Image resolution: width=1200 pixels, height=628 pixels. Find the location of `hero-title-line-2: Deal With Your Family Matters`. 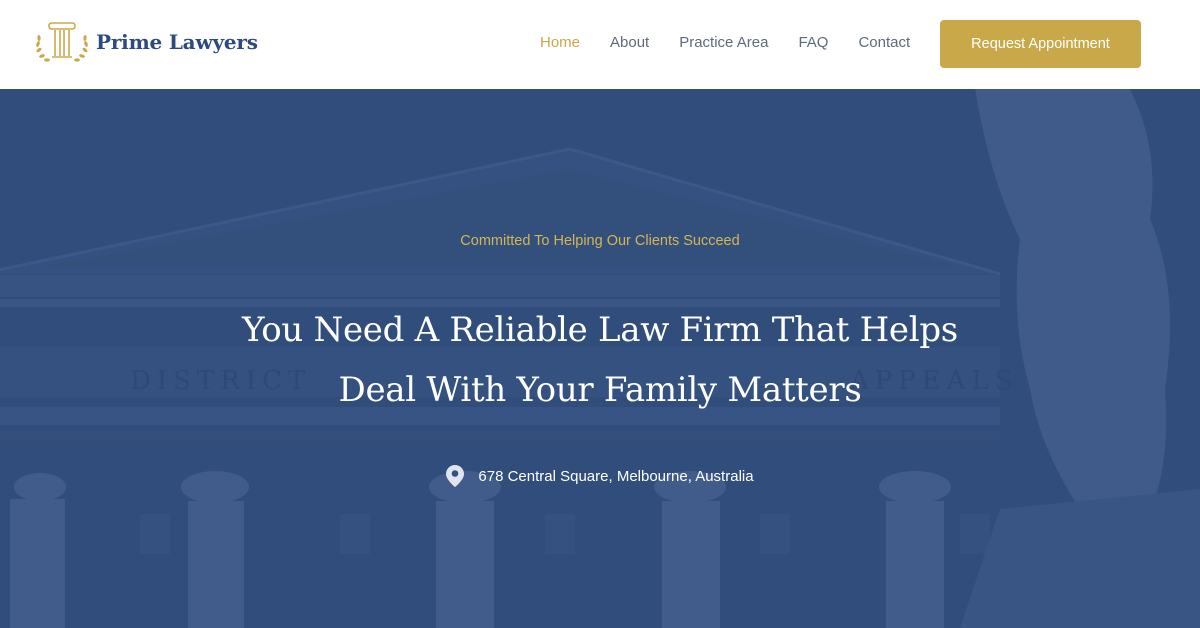

hero-title-line-2: Deal With Your Family Matters is located at coordinates (600, 390).